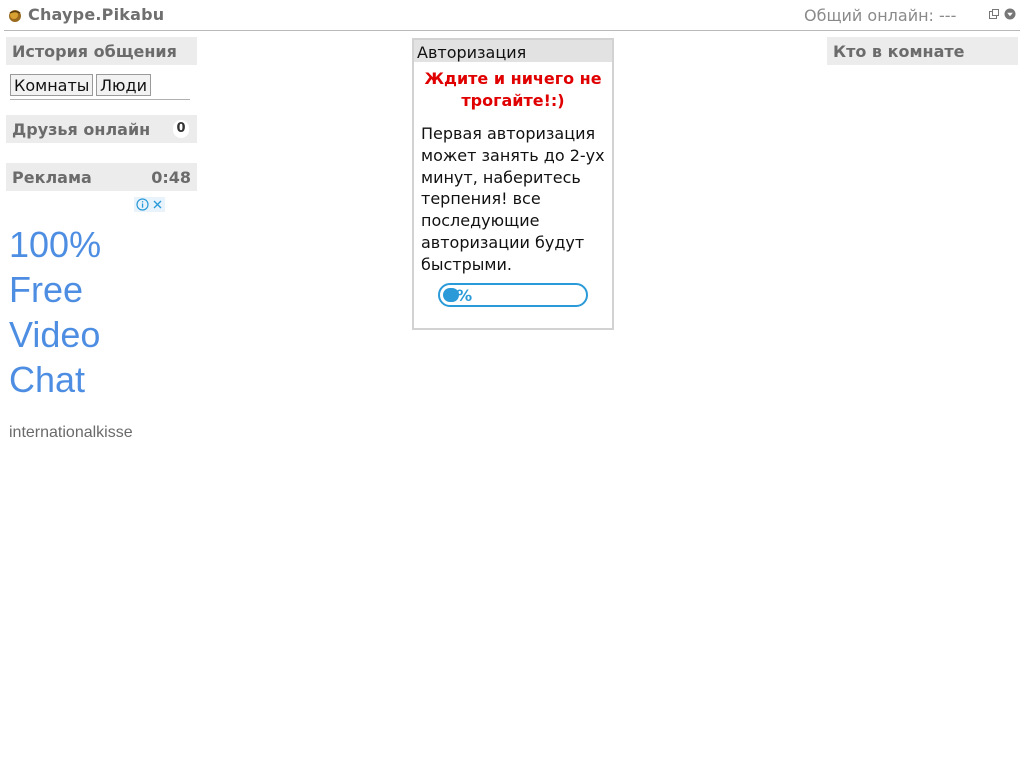 This screenshot has height=768, width=1024. What do you see at coordinates (123, 85) in the screenshot?
I see `tab-people: Люди` at bounding box center [123, 85].